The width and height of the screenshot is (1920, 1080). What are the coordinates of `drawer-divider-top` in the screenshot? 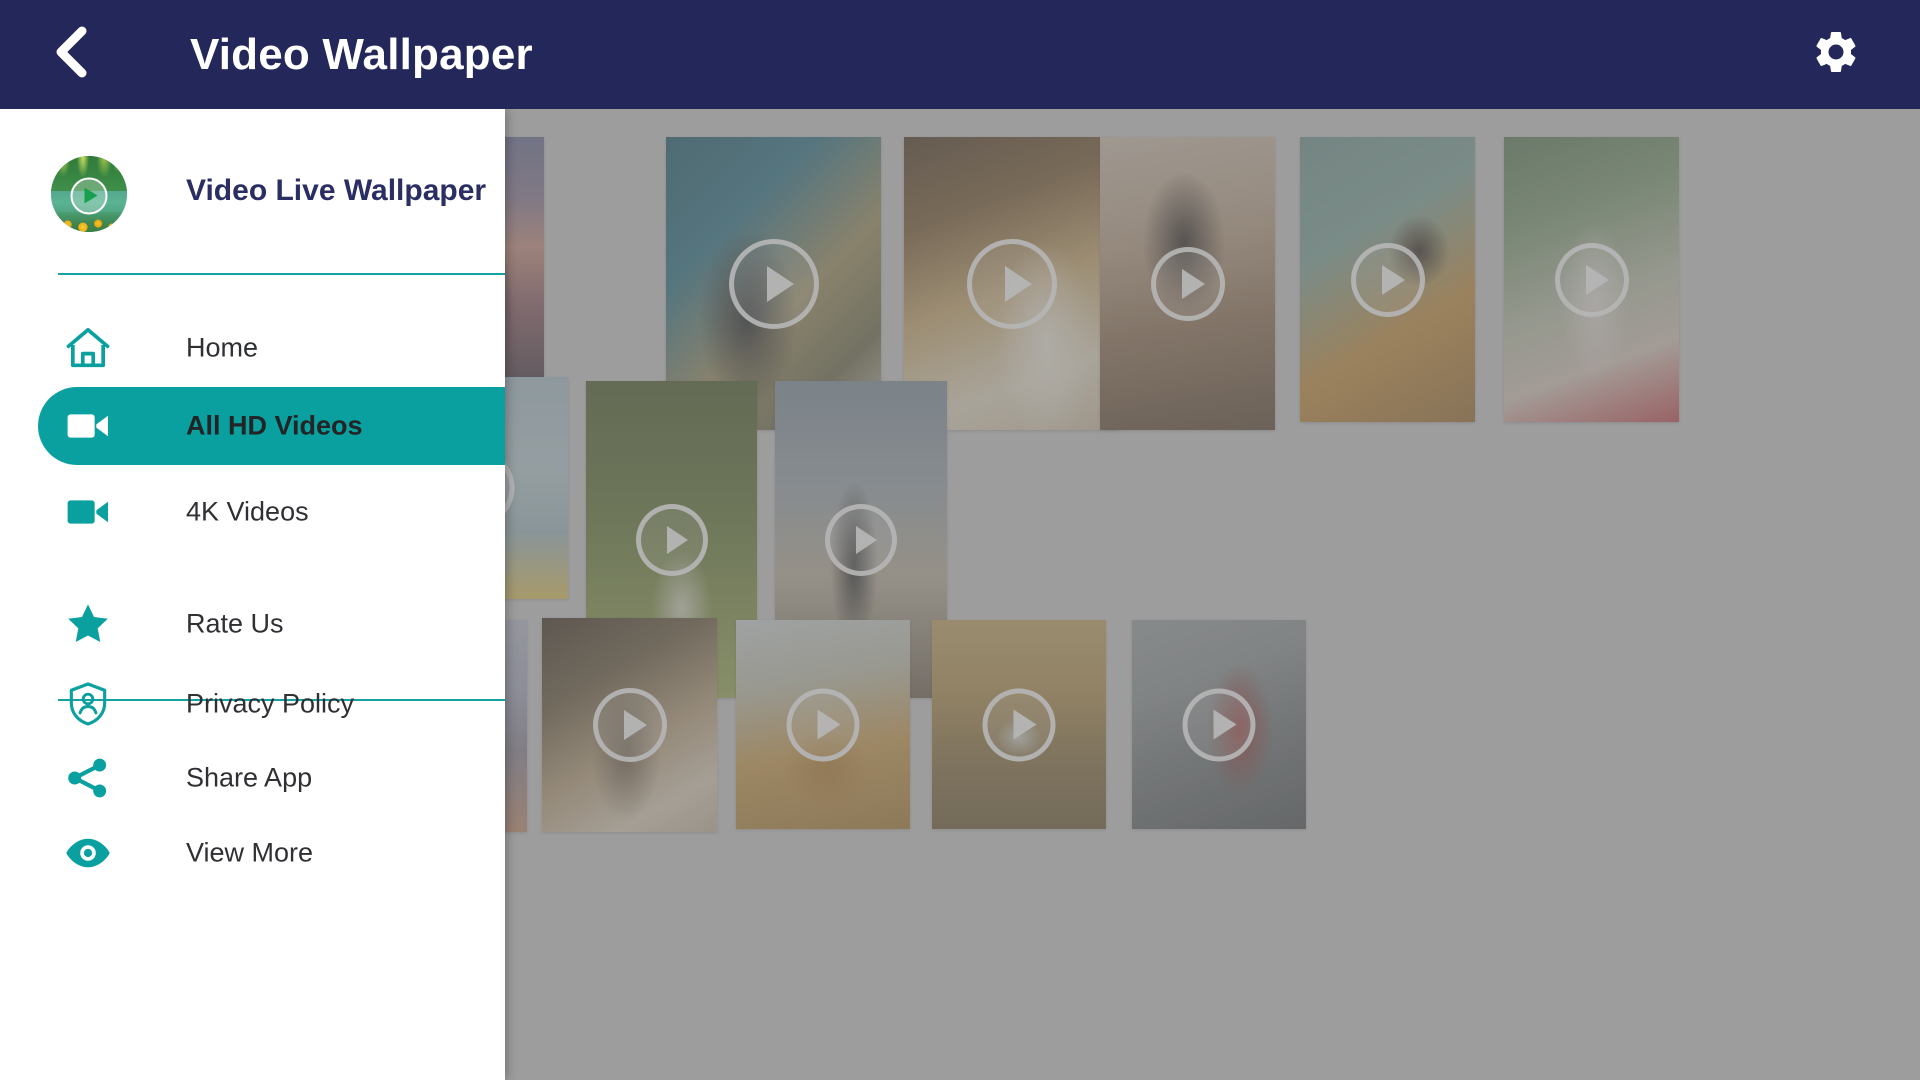 It's located at (281, 274).